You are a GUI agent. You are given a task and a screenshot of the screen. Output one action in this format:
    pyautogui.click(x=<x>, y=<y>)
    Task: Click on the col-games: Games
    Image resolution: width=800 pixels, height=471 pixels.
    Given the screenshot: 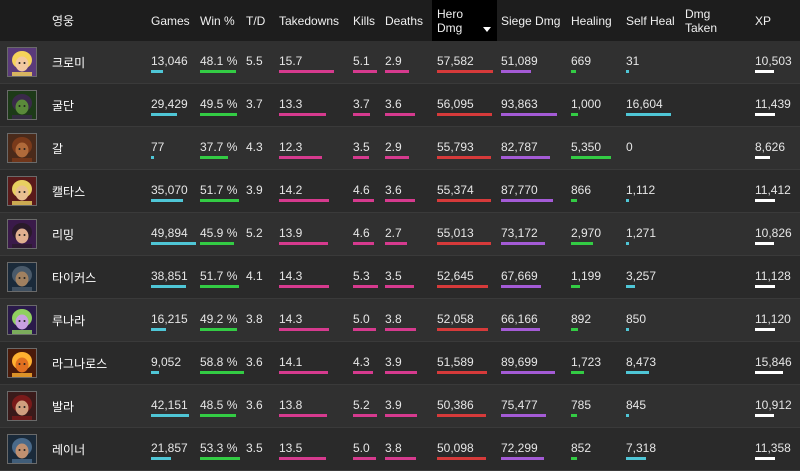 What is the action you would take?
    pyautogui.click(x=170, y=20)
    